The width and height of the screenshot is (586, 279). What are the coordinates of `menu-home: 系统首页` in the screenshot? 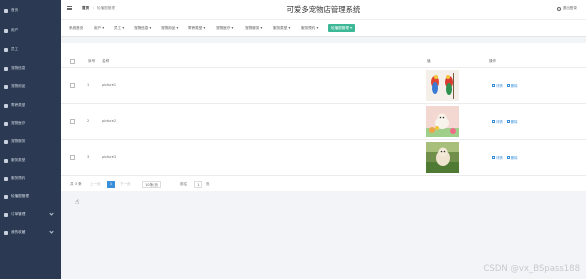 It's located at (76, 28).